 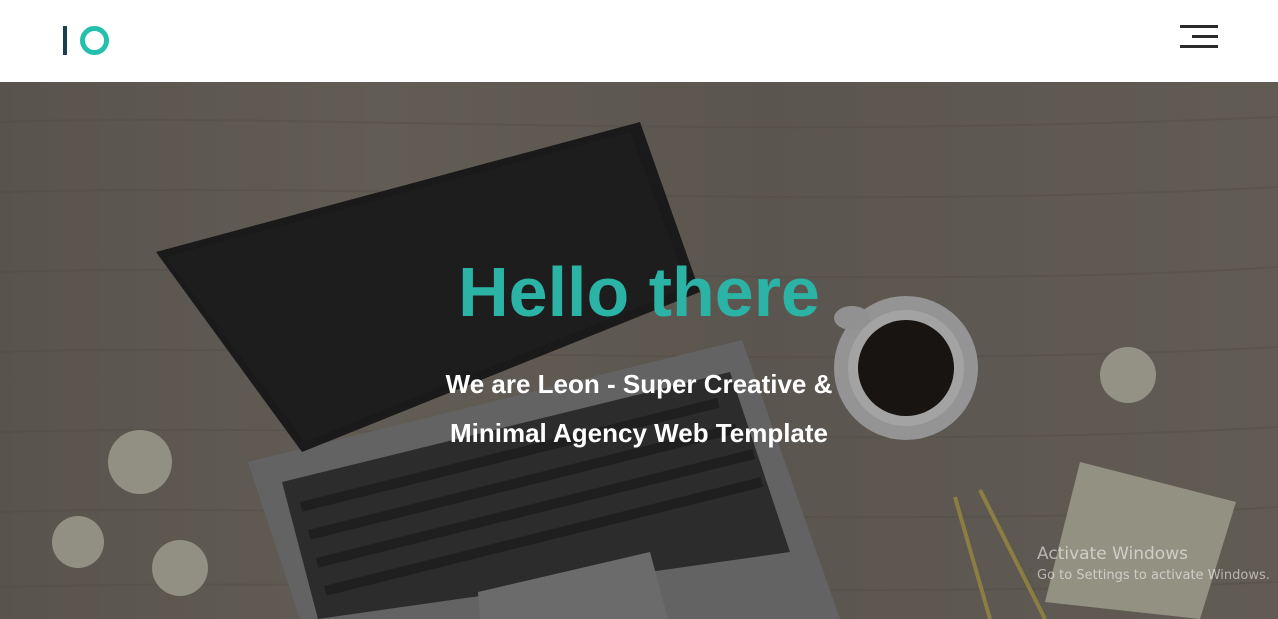 I want to click on watermark-title: Activate Windows, so click(x=1112, y=554).